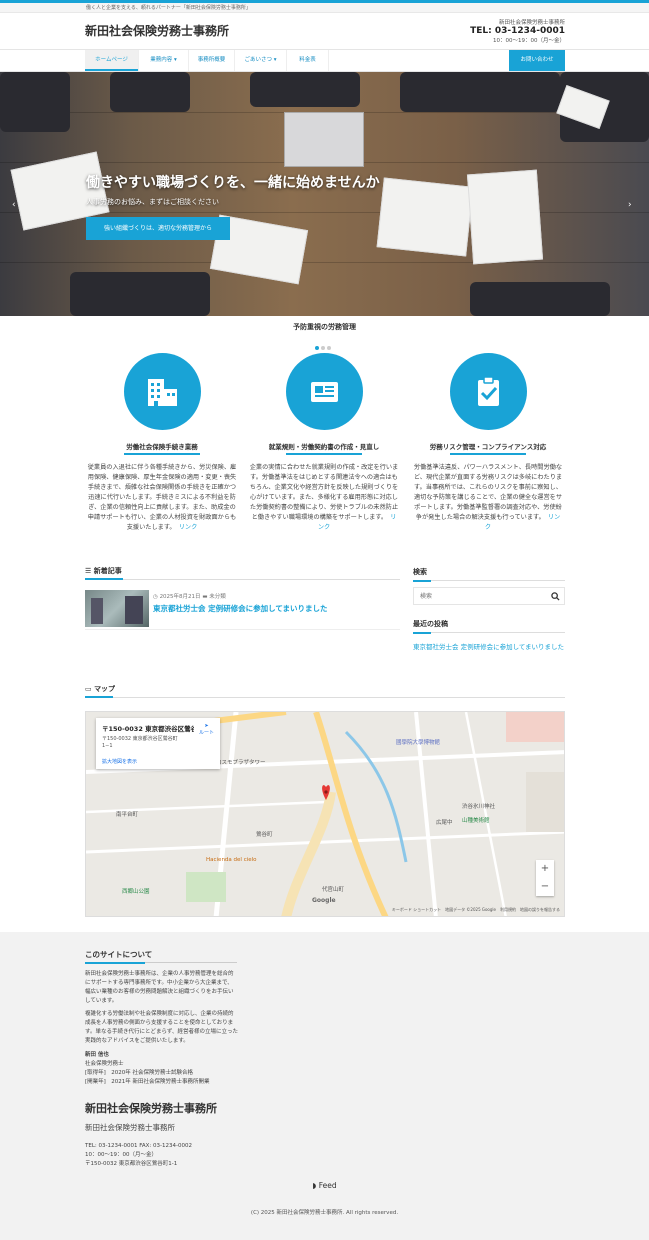 This screenshot has width=649, height=1240. Describe the element at coordinates (418, 742) in the screenshot. I see `map-label: 國學院大學博物館` at that location.